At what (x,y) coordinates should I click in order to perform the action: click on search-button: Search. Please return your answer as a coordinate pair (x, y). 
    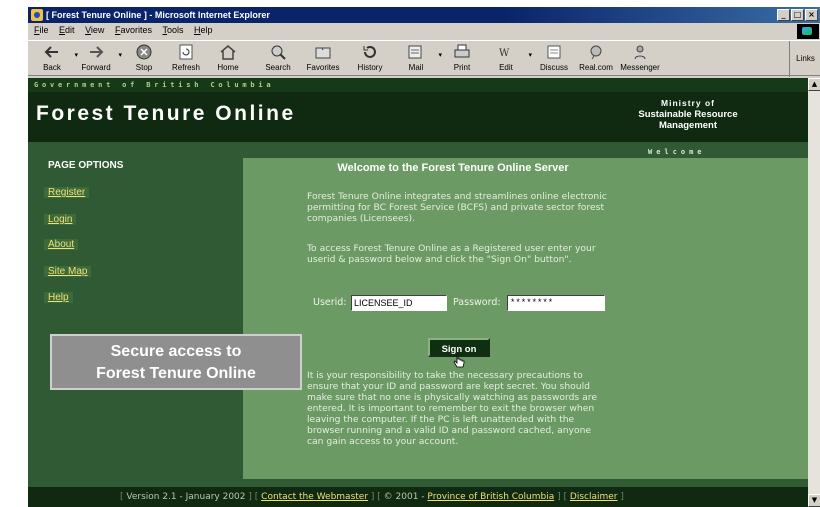
    Looking at the image, I should click on (278, 57).